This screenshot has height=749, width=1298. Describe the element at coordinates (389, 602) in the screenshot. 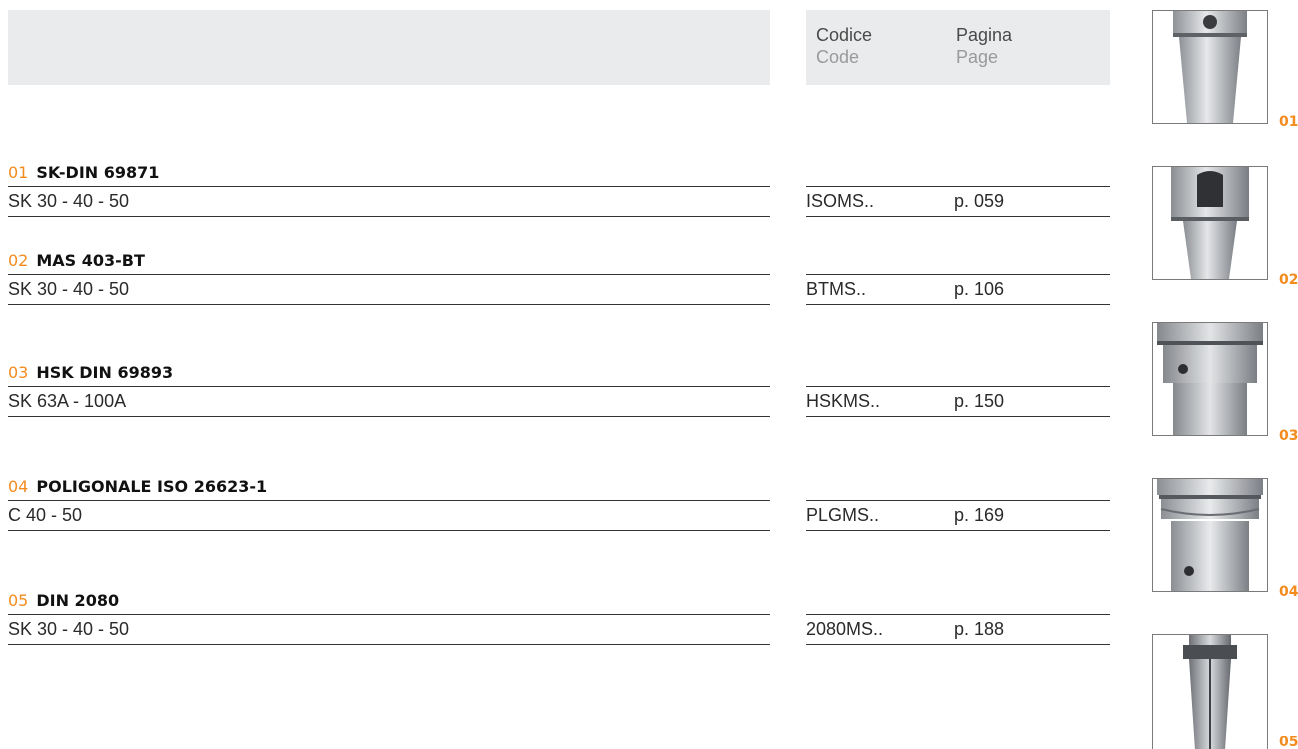

I see `section-title: 05 DIN 2080` at that location.